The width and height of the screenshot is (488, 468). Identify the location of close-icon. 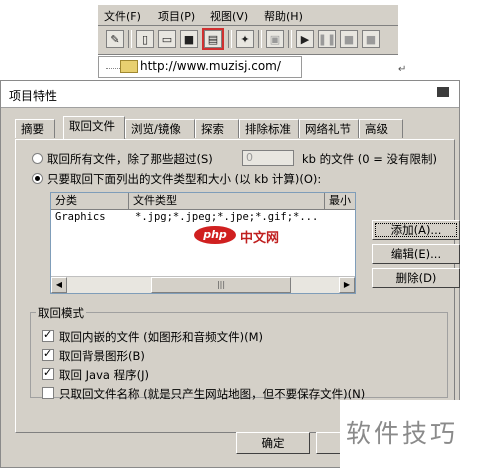
(443, 92).